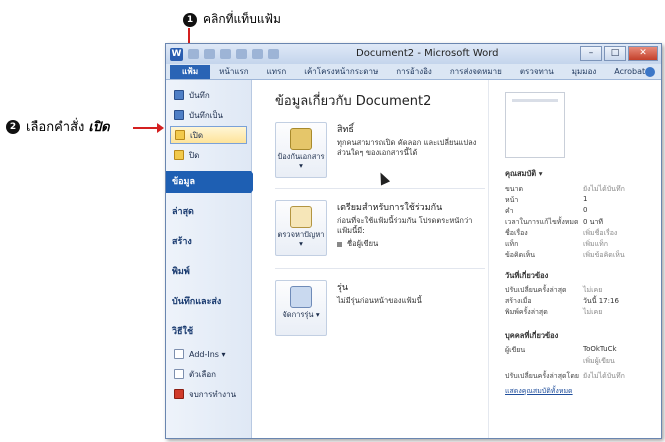 The width and height of the screenshot is (665, 442). What do you see at coordinates (518, 301) in the screenshot?
I see `date-key: สร้างเมื่อ` at bounding box center [518, 301].